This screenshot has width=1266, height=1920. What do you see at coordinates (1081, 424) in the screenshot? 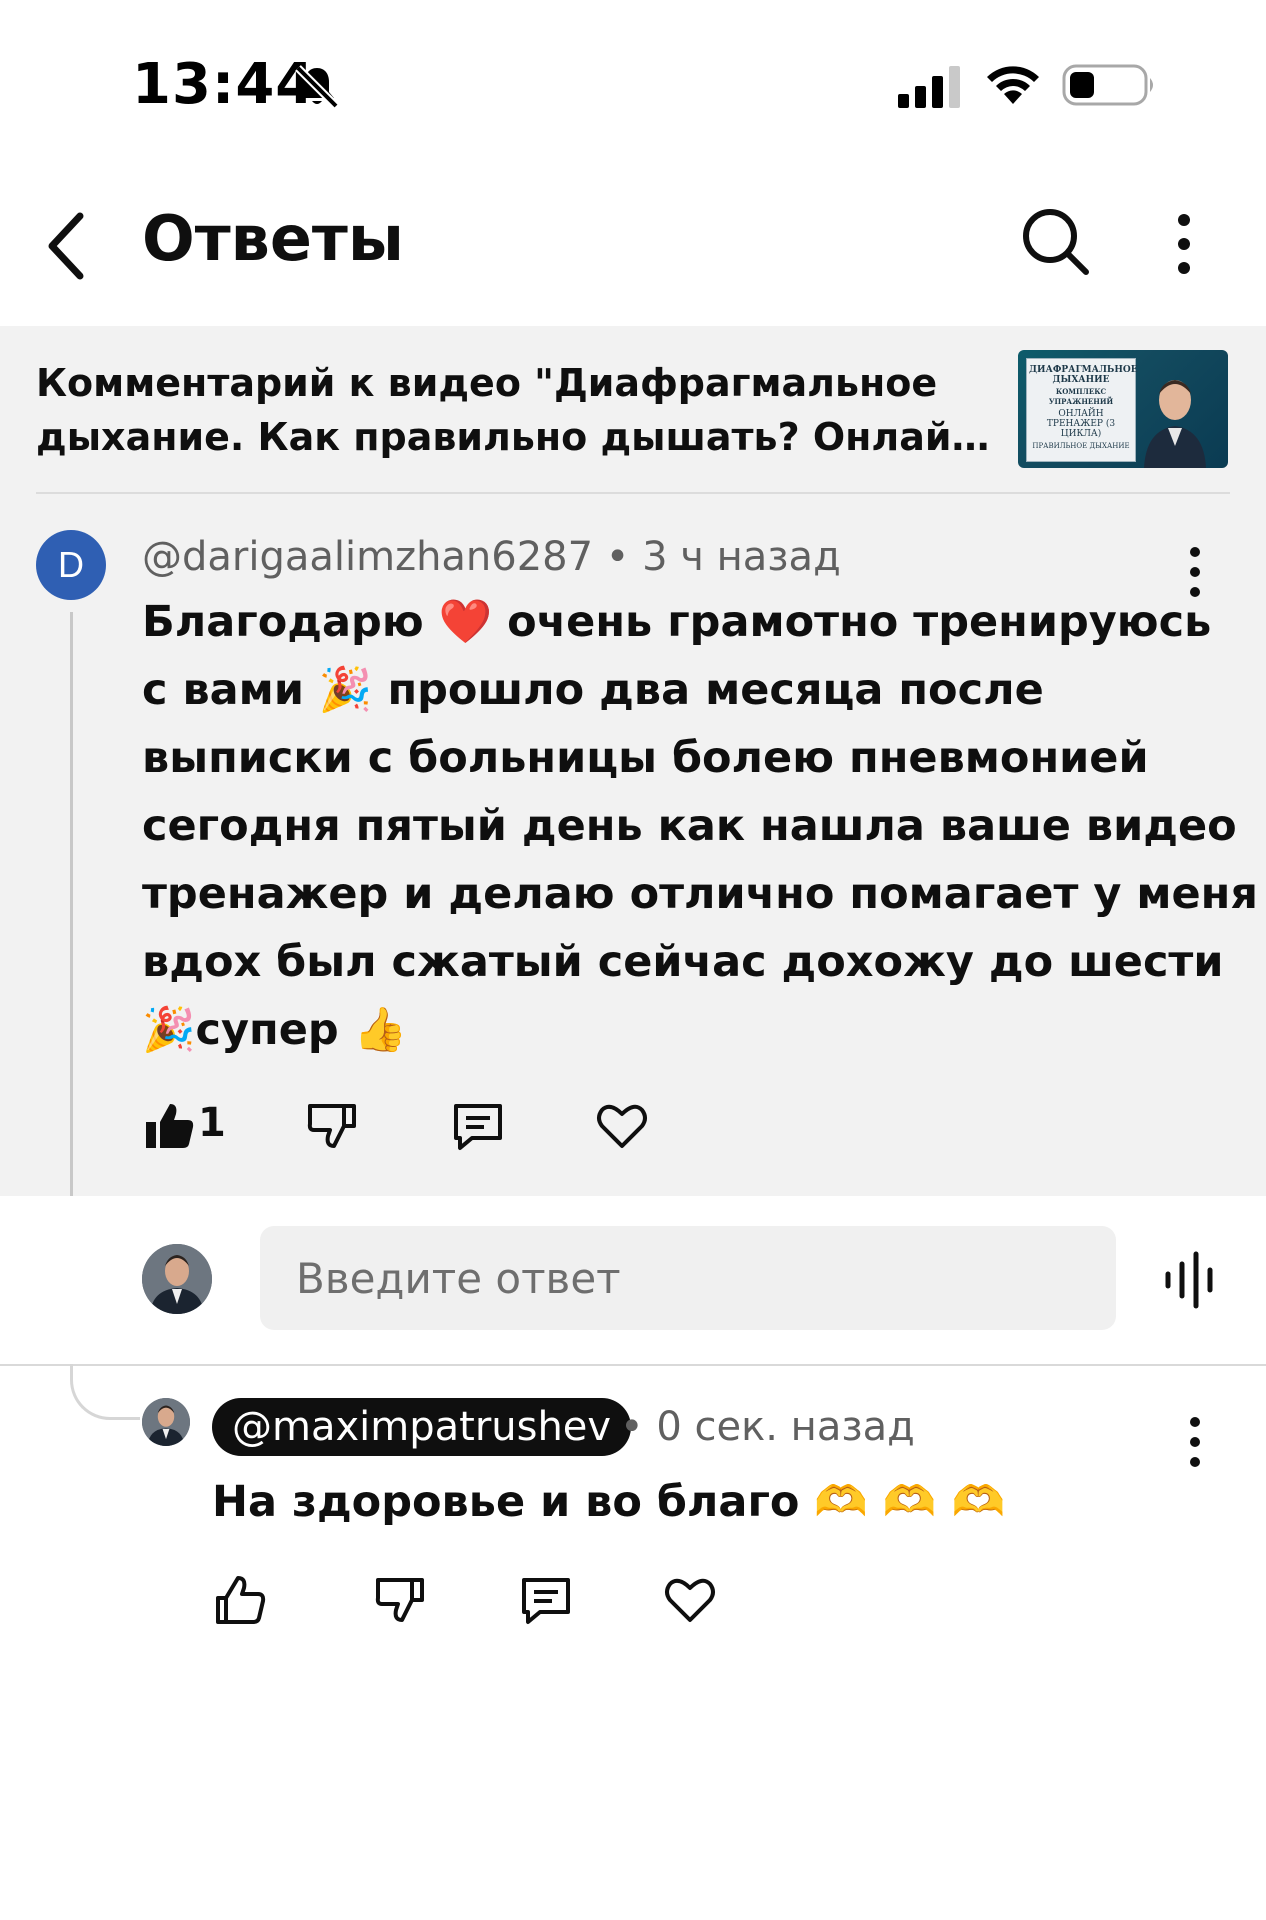
I see `thumbnail-line3: ОНЛАЙН ТРЕНАЖЕР (3 ЦИКЛА)` at bounding box center [1081, 424].